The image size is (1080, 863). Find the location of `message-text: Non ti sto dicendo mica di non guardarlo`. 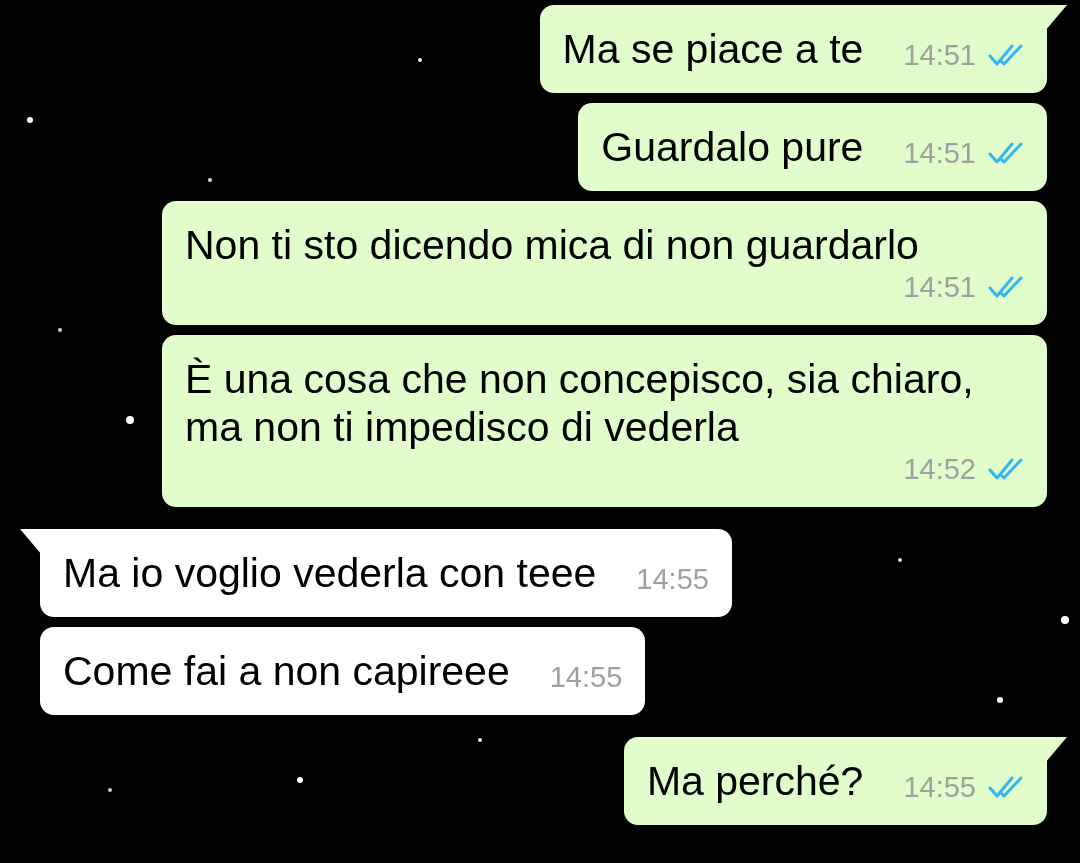

message-text: Non ti sto dicendo mica di non guardarlo is located at coordinates (552, 245).